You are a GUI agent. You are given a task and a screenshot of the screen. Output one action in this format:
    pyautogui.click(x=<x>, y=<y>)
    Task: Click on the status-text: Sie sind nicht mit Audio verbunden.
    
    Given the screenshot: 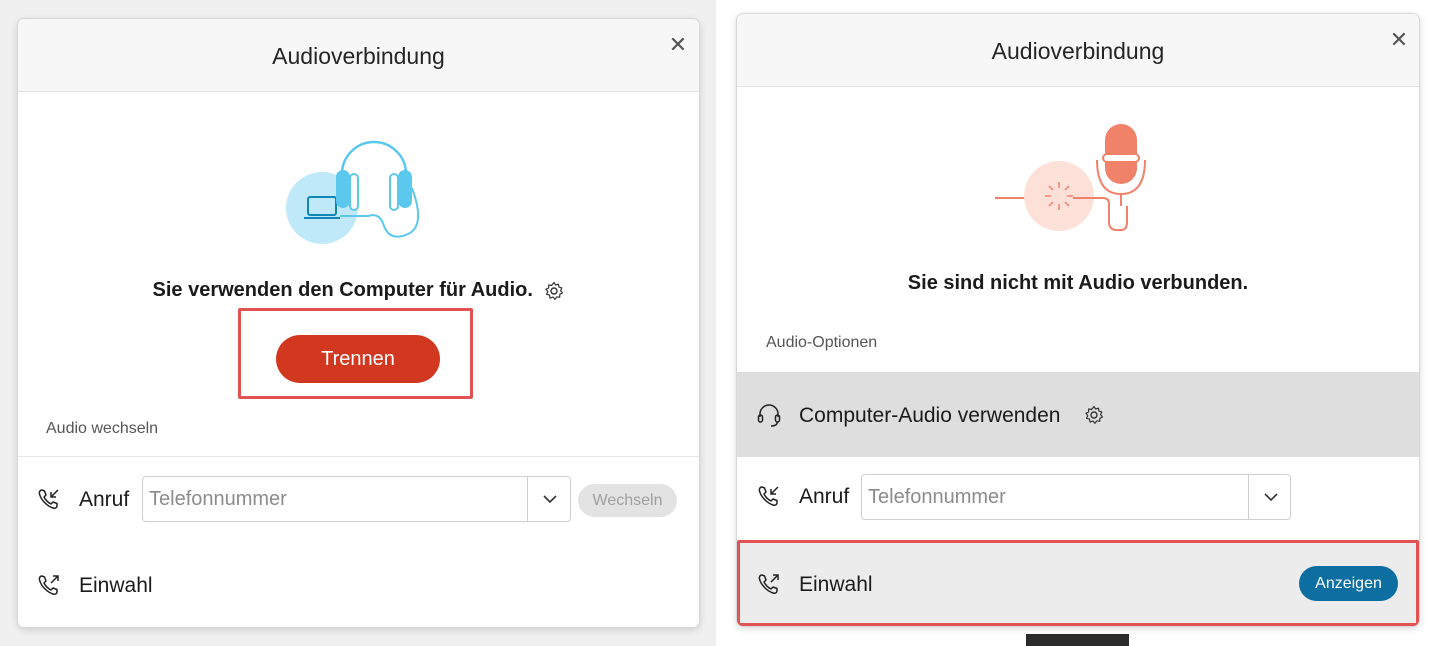 What is the action you would take?
    pyautogui.click(x=1078, y=283)
    